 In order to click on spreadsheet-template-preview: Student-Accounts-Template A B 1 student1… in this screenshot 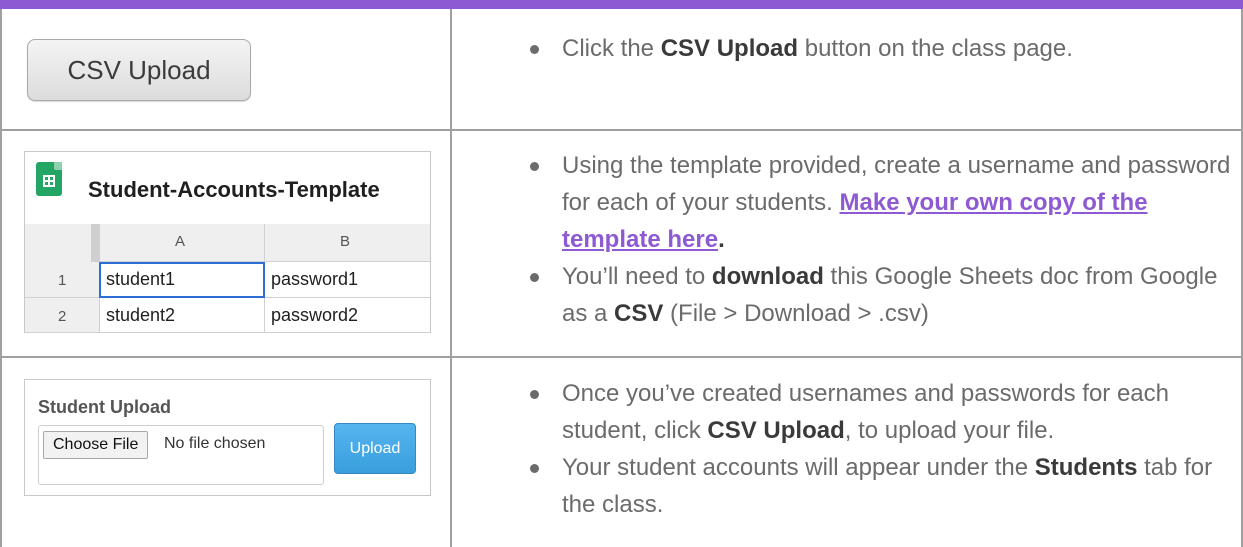, I will do `click(227, 242)`.